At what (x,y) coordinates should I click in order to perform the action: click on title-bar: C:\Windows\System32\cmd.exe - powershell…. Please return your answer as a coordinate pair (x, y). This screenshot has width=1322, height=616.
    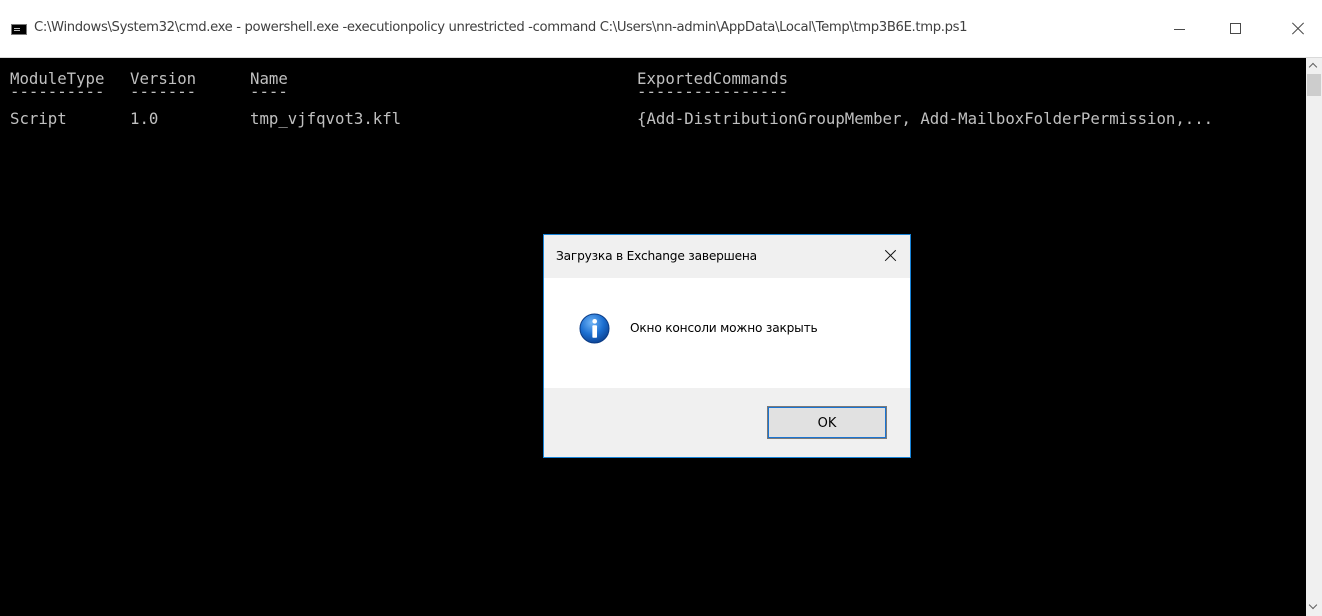
    Looking at the image, I should click on (661, 29).